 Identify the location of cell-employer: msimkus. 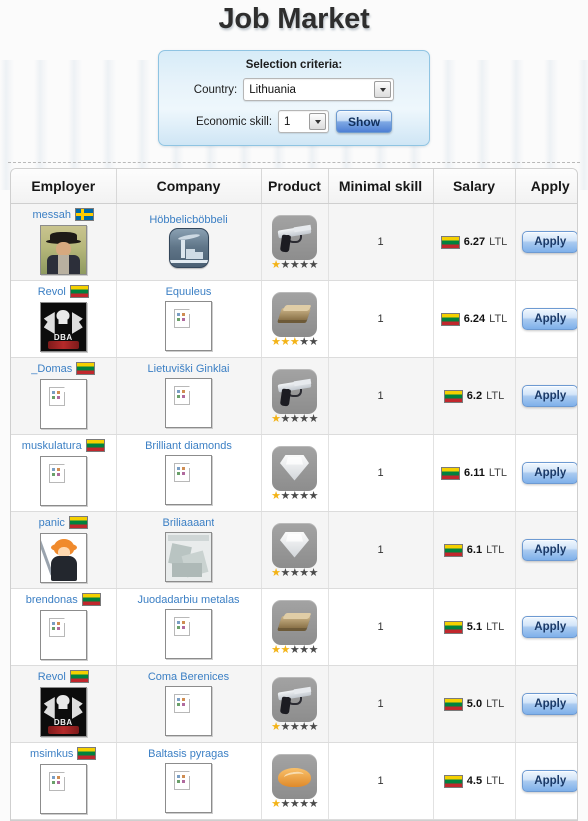
(64, 781).